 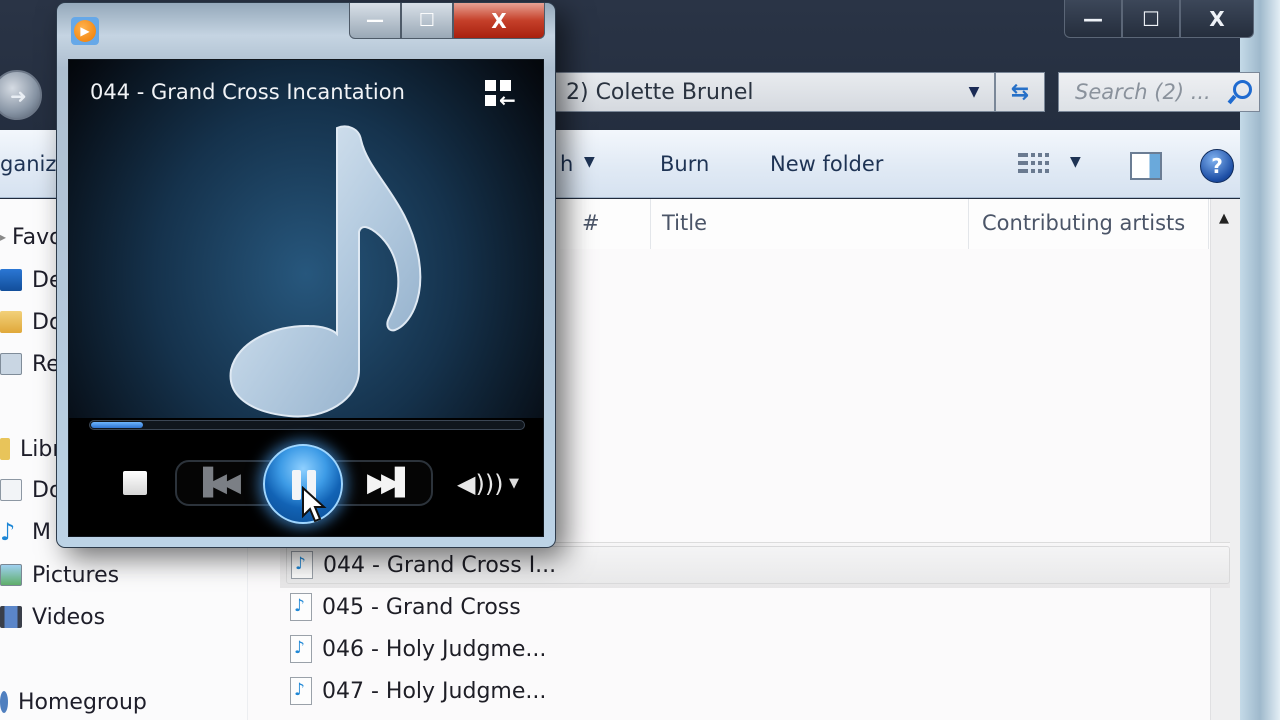 What do you see at coordinates (30, 449) in the screenshot?
I see `nav-item-libraries: Libr` at bounding box center [30, 449].